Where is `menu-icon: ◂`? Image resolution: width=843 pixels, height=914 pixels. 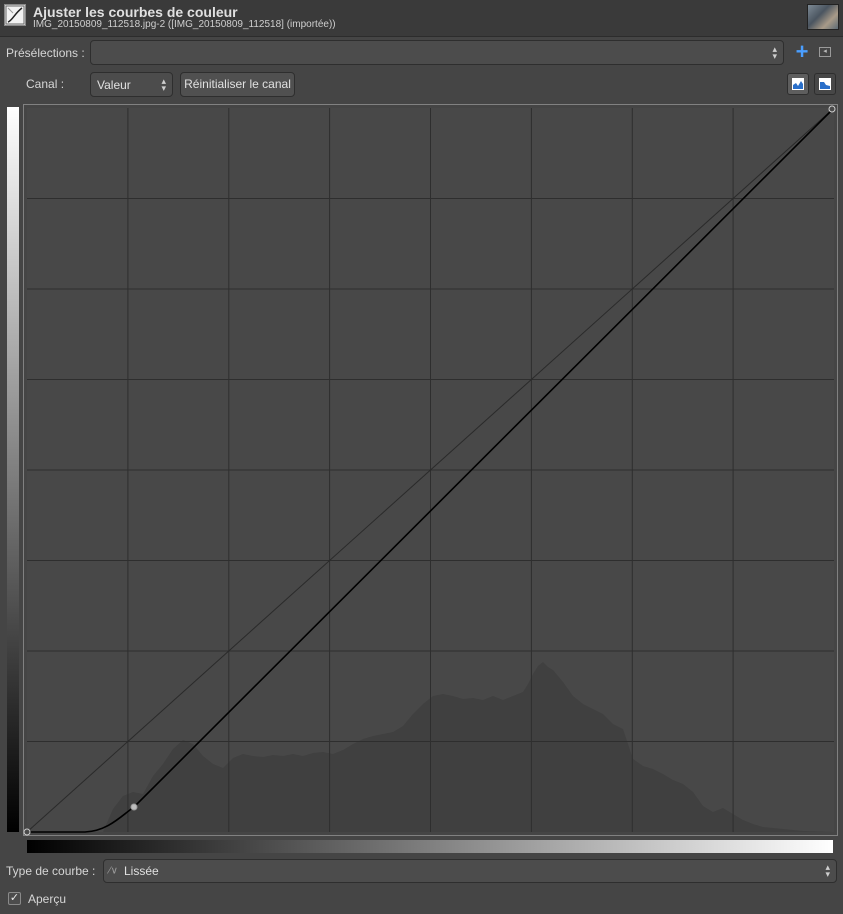
menu-icon: ◂ is located at coordinates (825, 52).